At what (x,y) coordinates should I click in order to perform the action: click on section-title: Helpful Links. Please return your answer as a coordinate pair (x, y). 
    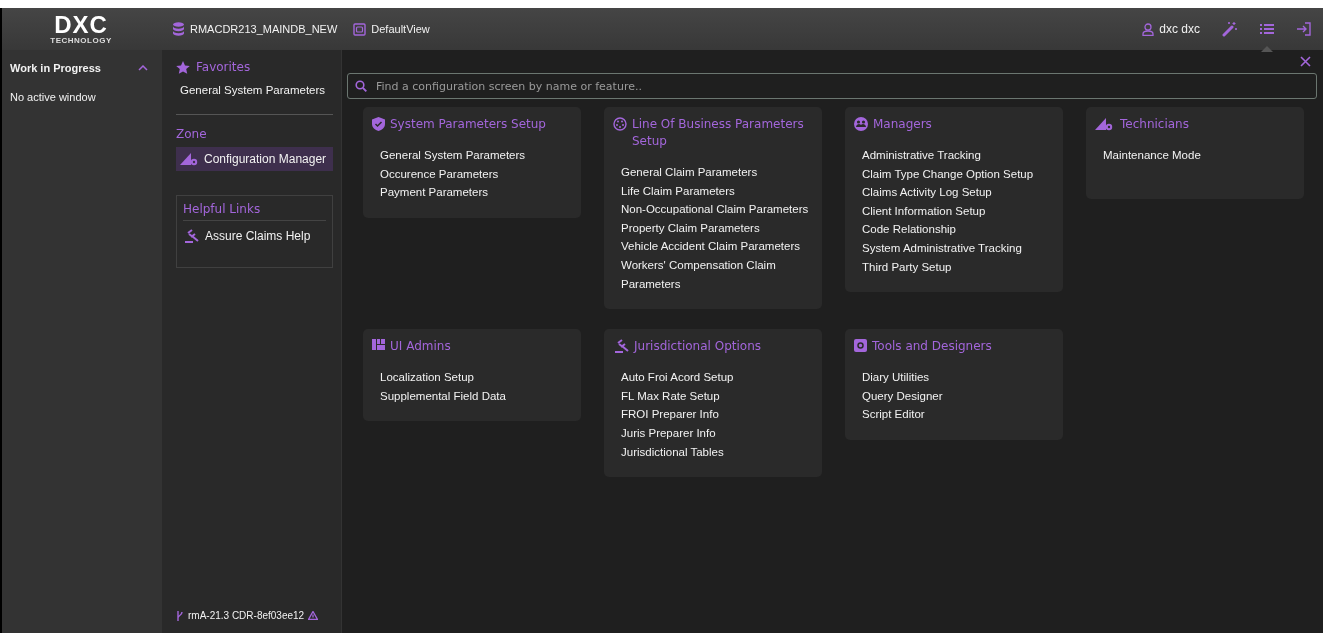
    Looking at the image, I should click on (254, 211).